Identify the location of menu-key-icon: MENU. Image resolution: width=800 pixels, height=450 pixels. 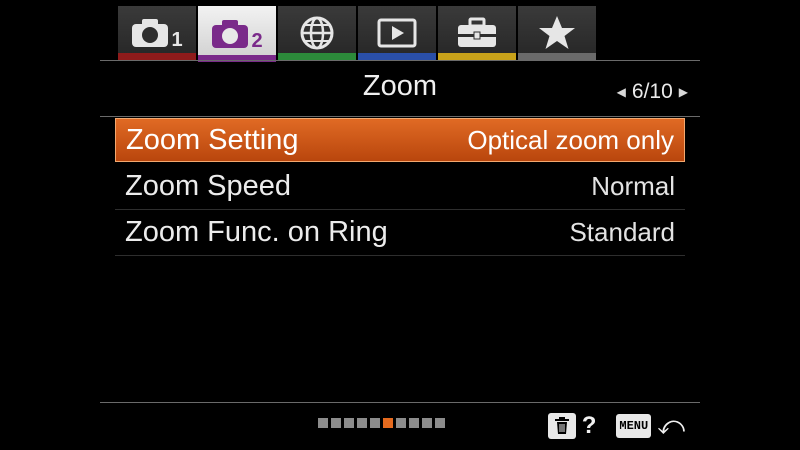
(634, 426).